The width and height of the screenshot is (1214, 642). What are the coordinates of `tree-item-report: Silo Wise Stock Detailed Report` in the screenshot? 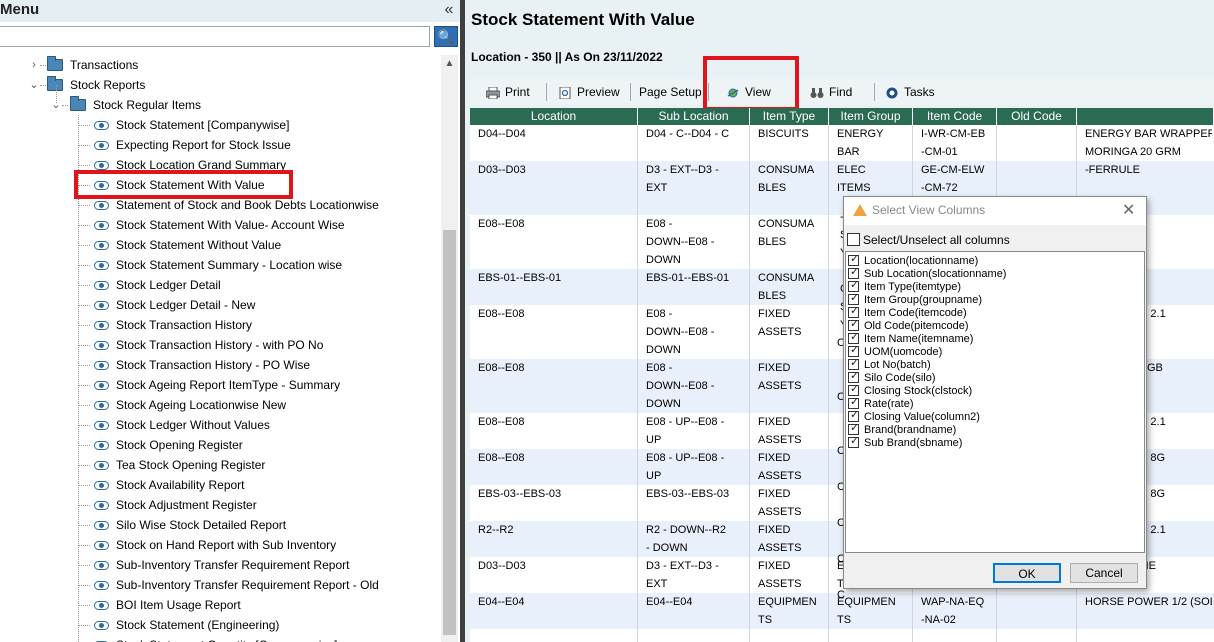 It's located at (220, 525).